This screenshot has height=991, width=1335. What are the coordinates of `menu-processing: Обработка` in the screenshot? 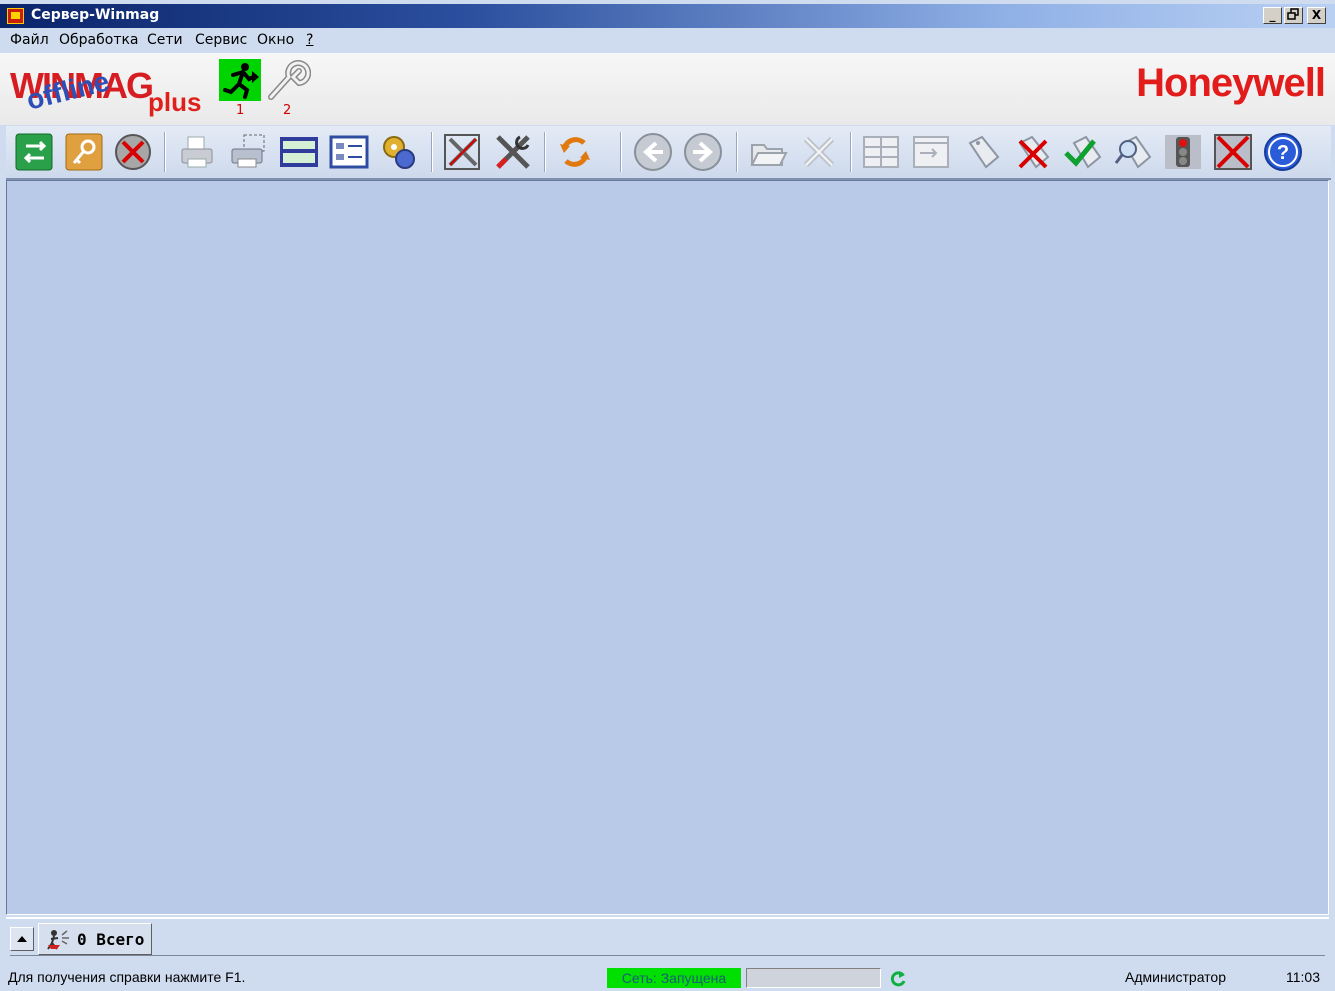 It's located at (99, 40).